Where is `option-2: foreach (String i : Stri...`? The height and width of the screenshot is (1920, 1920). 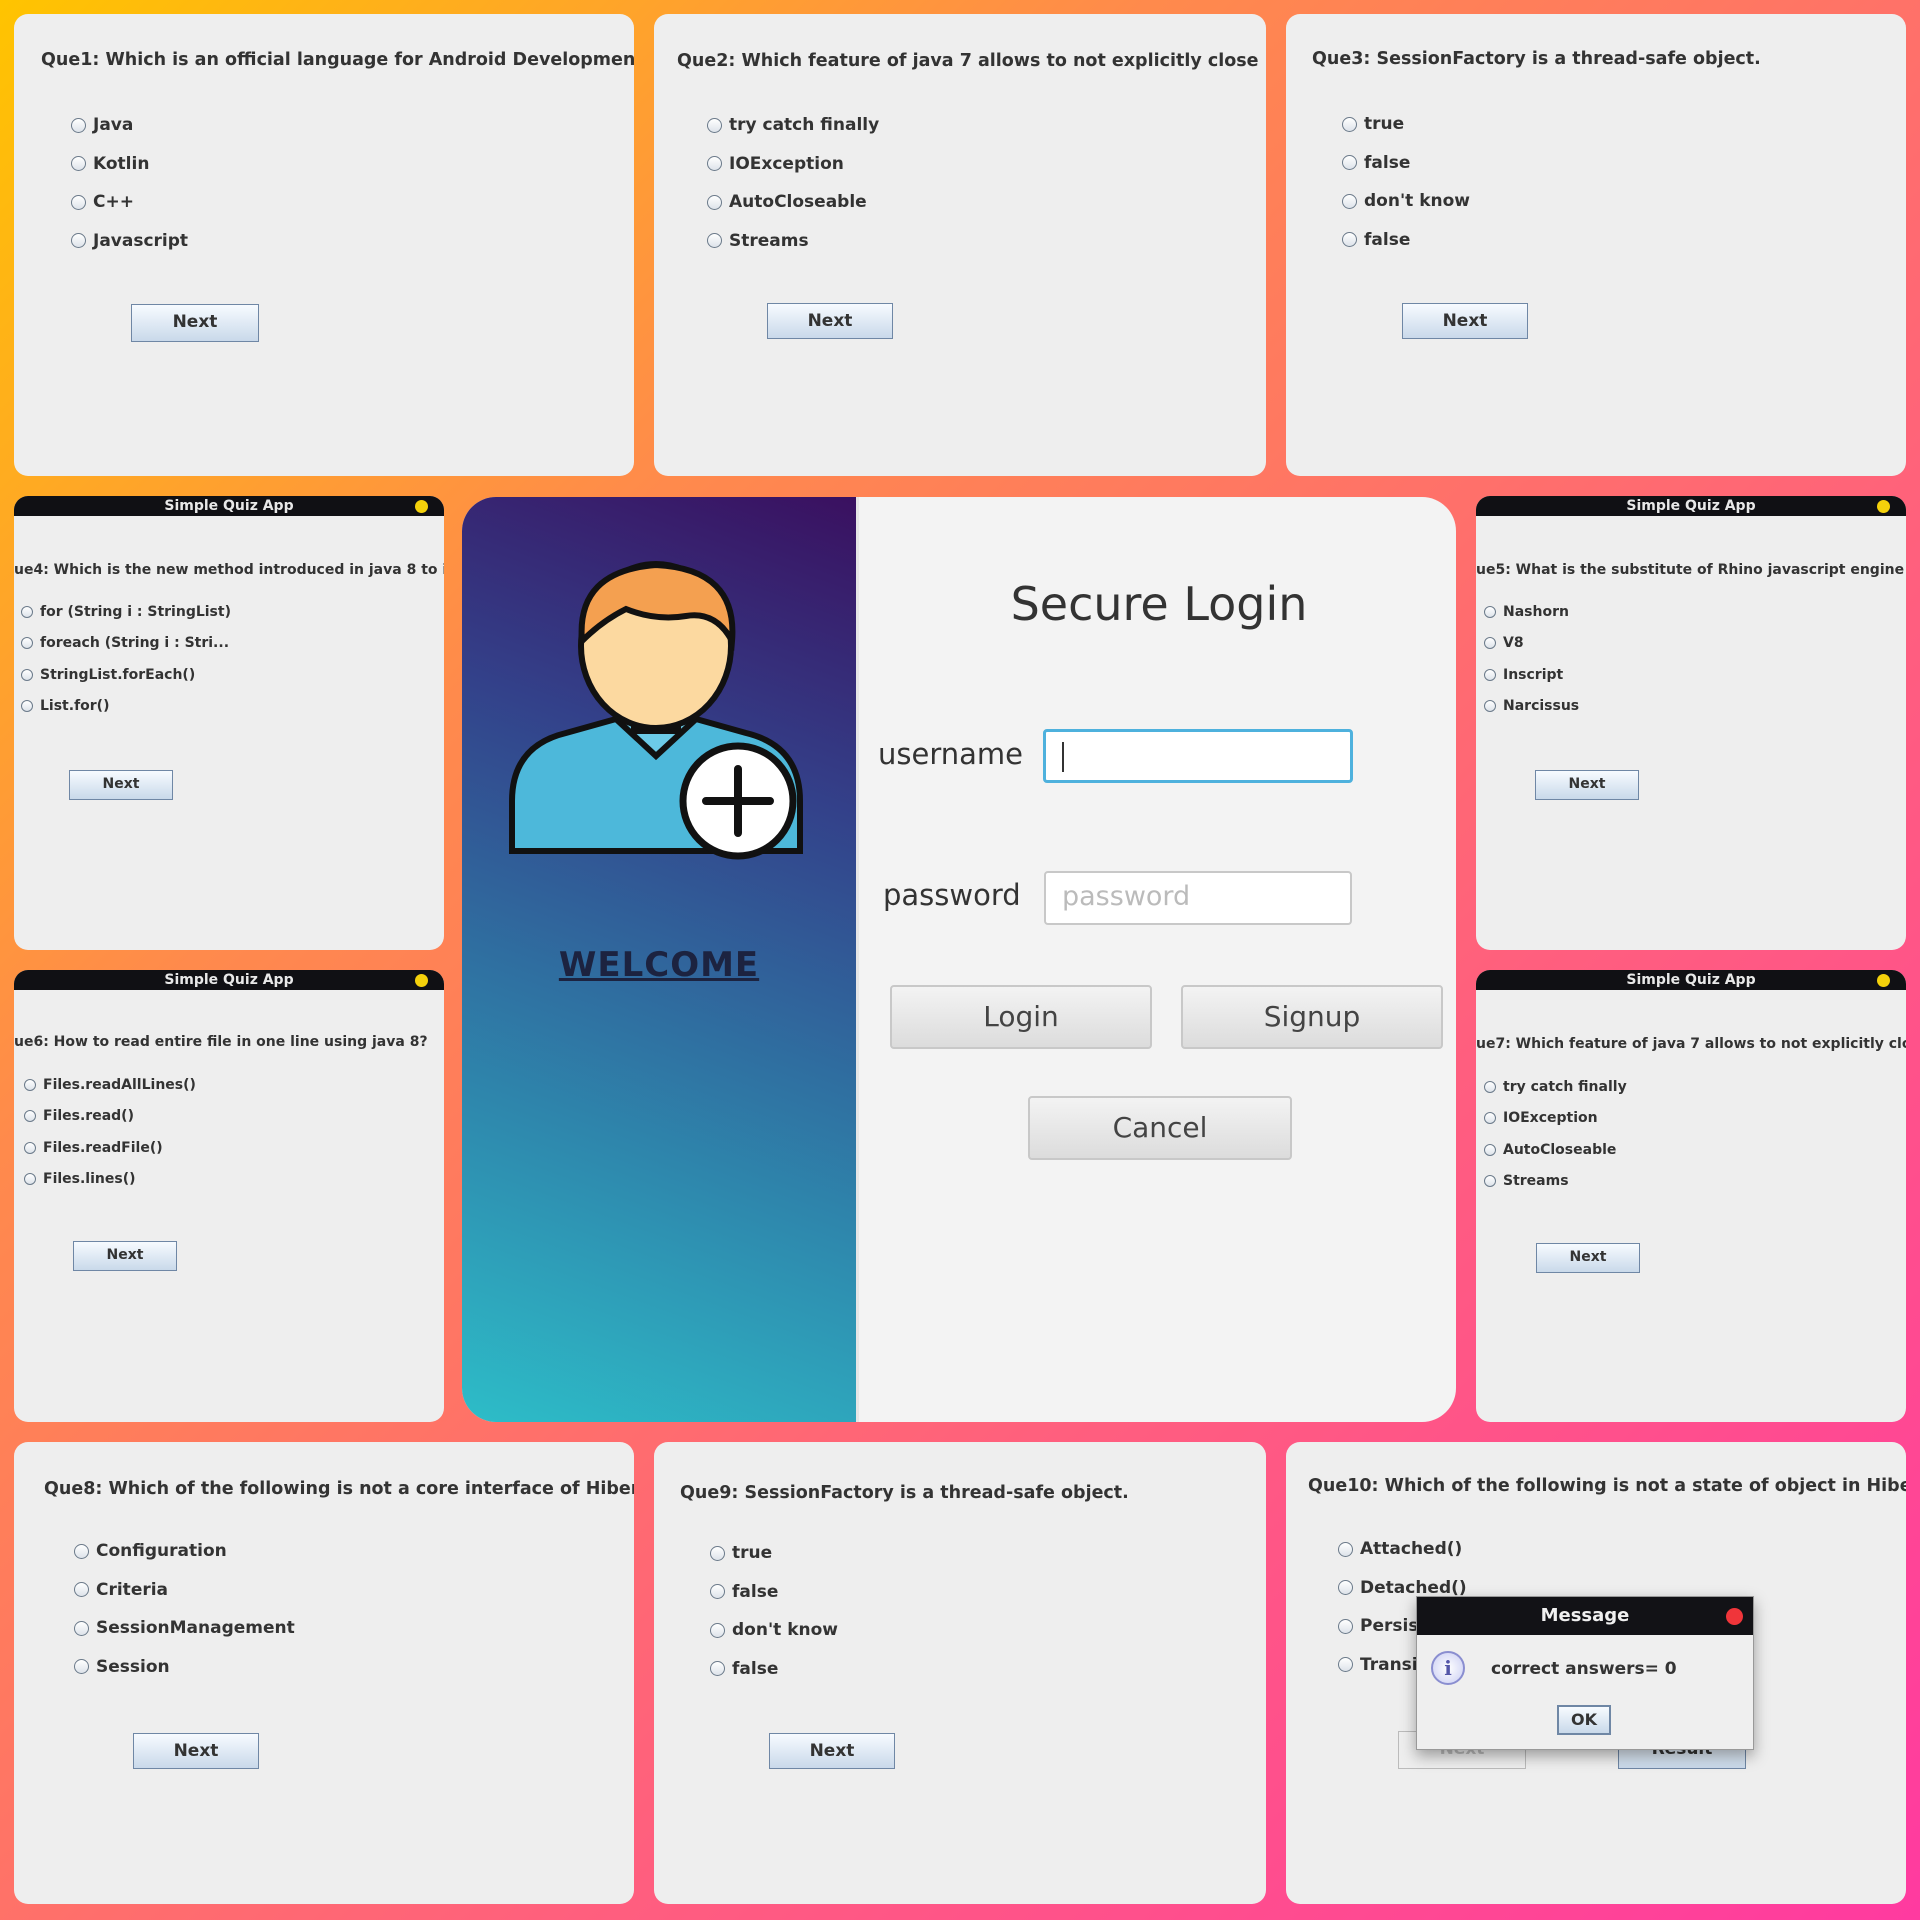 option-2: foreach (String i : Stri... is located at coordinates (126, 644).